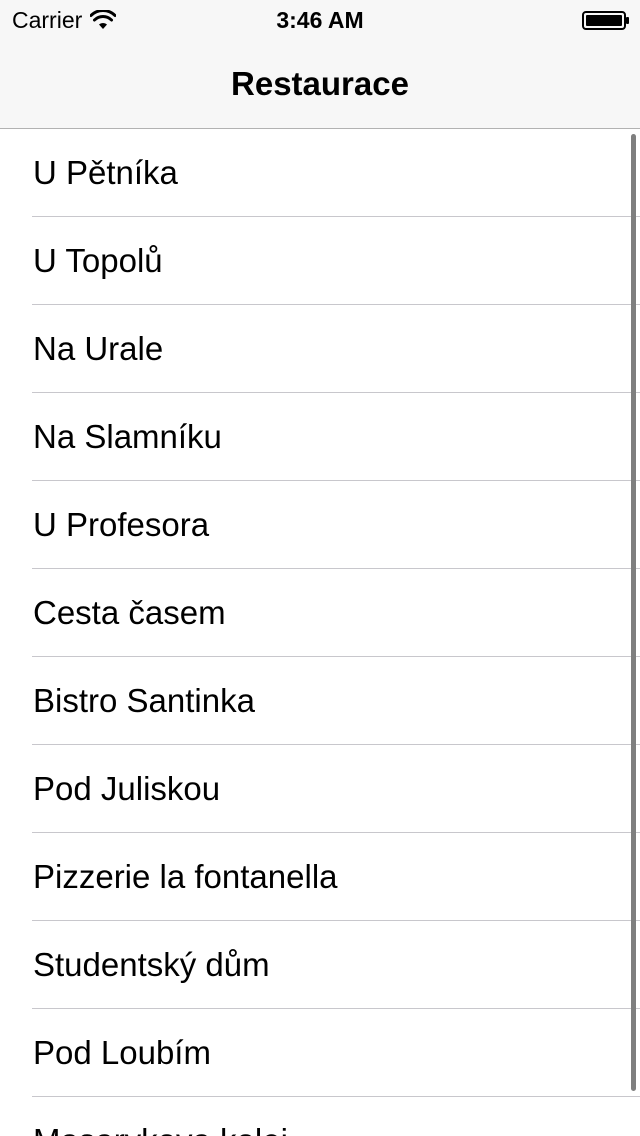 The width and height of the screenshot is (640, 1136). Describe the element at coordinates (320, 613) in the screenshot. I see `list-item-cesta-casem: Cesta časem` at that location.